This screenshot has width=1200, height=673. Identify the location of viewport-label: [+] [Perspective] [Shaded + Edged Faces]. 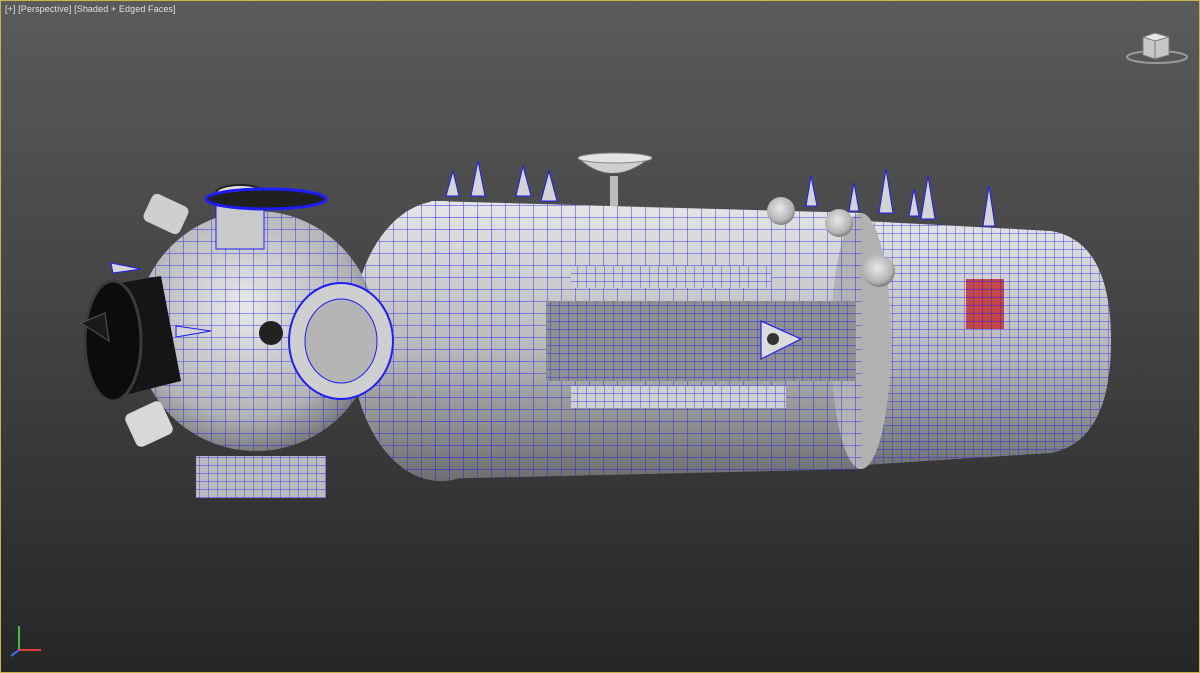
(90, 9).